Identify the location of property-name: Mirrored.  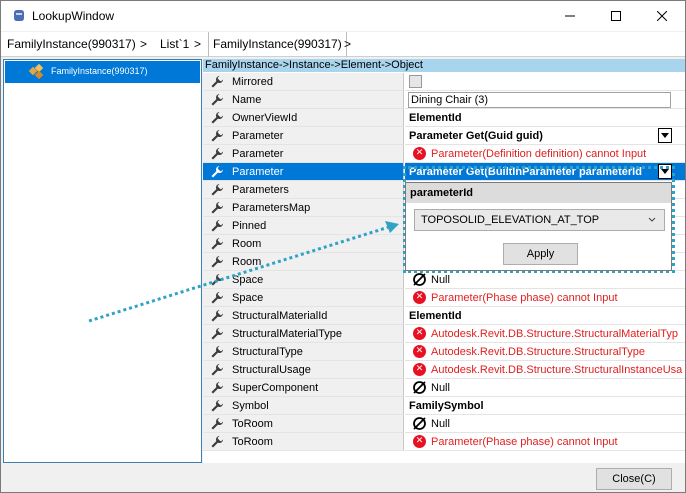
(252, 82).